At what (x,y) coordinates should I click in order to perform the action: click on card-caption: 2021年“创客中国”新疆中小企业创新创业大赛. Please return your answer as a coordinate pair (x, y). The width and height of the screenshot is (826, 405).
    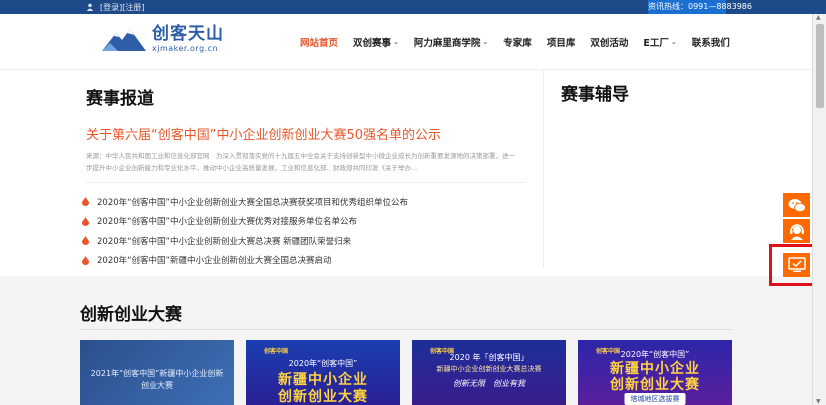
    Looking at the image, I should click on (157, 379).